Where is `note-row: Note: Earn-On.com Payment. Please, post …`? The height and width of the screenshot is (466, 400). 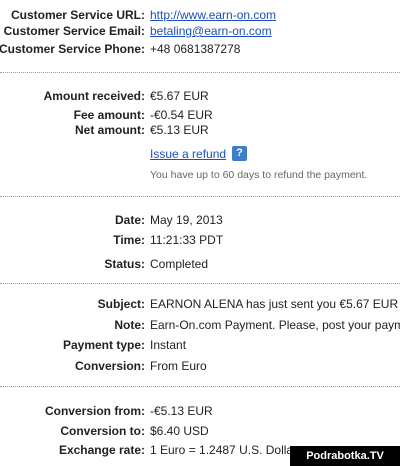
note-row: Note: Earn-On.com Payment. Please, post … is located at coordinates (200, 325).